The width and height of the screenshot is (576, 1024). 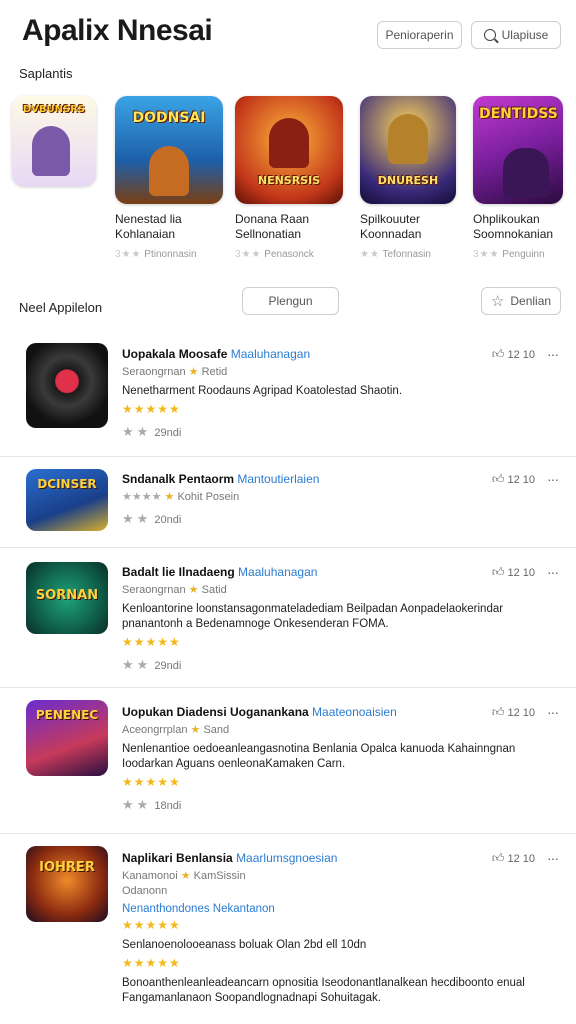 I want to click on featured-app-name: Donana Raan Sellnonatian, so click(x=272, y=226).